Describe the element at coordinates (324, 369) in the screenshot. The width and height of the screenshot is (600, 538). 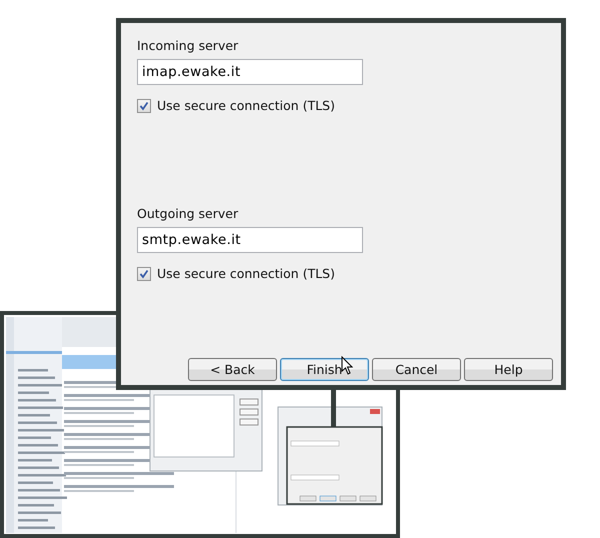
I see `finish-button: Finish` at that location.